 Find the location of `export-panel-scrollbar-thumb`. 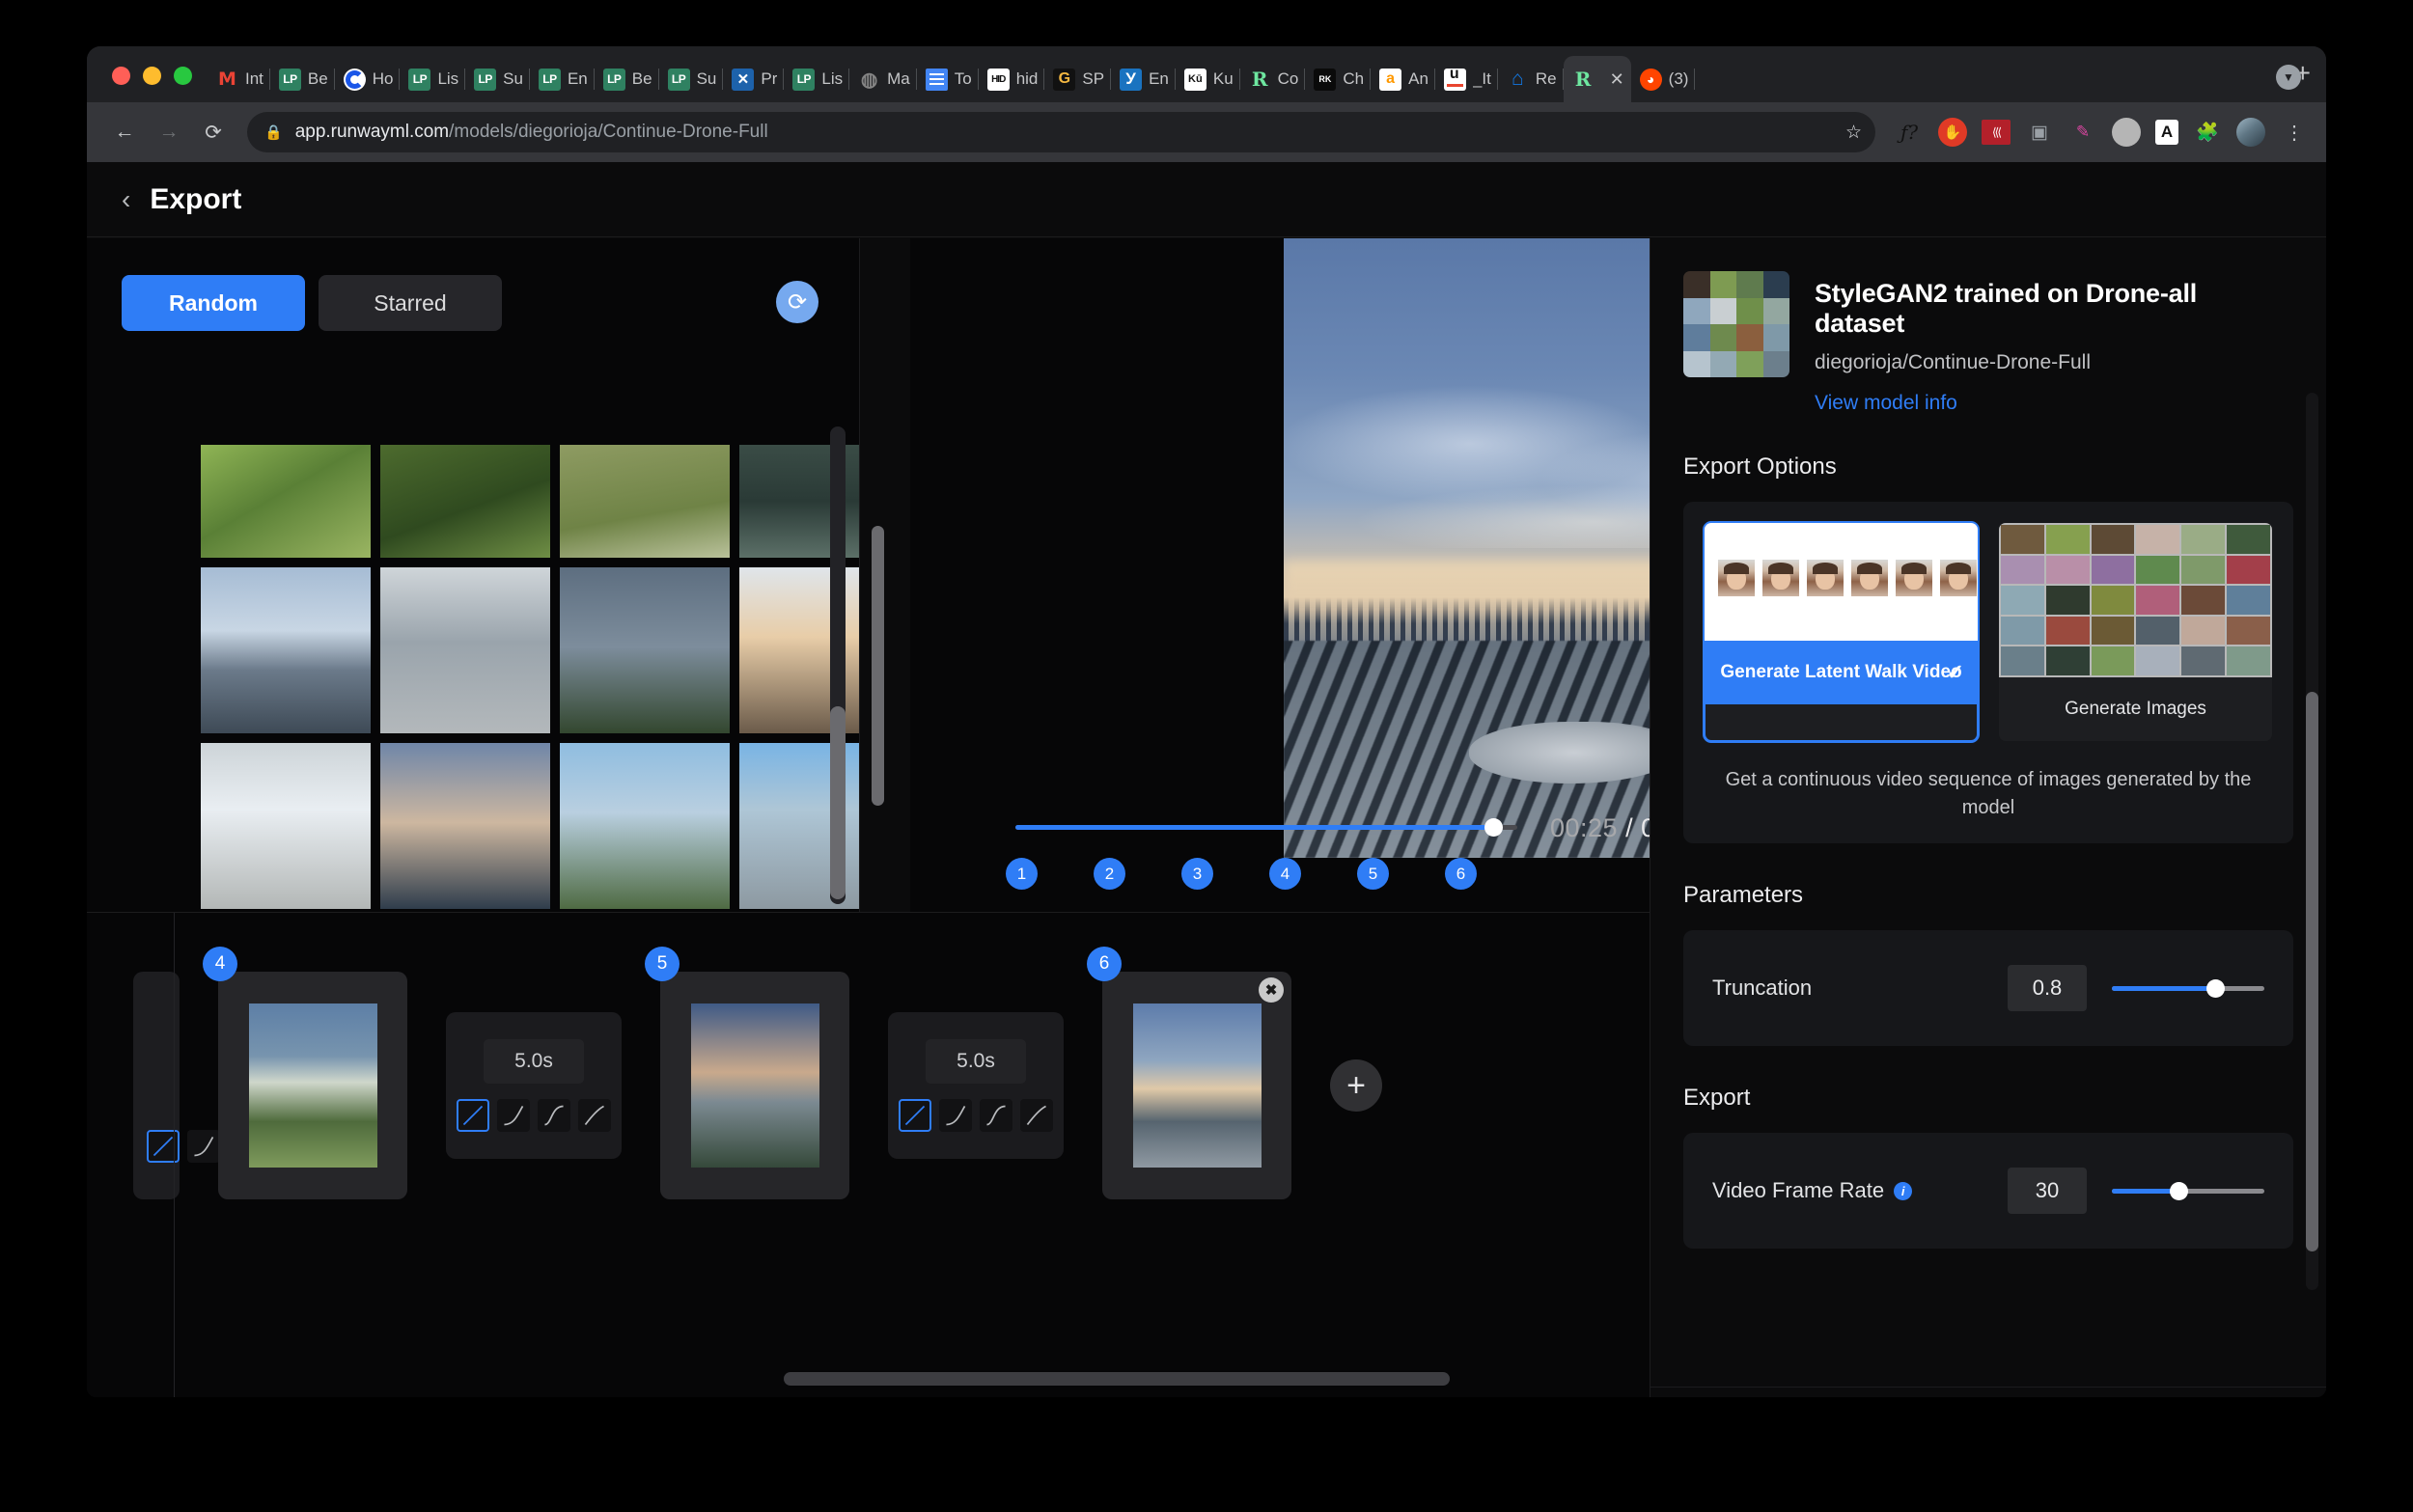

export-panel-scrollbar-thumb is located at coordinates (2312, 971).